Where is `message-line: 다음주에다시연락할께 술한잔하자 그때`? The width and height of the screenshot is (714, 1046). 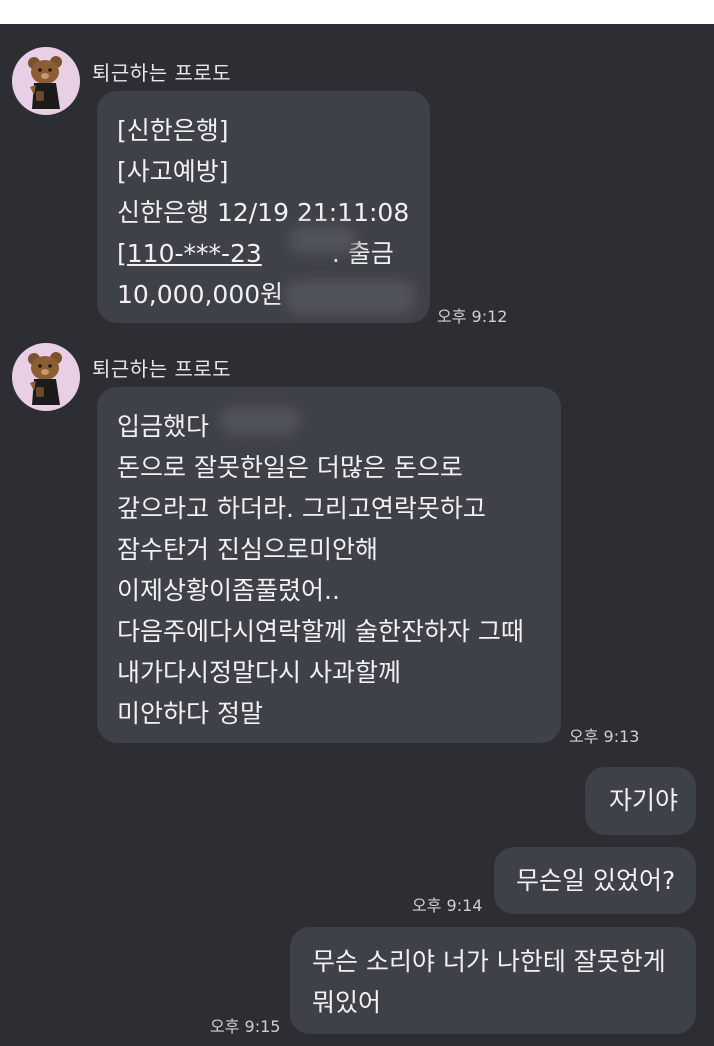 message-line: 다음주에다시연락할께 술한잔하자 그때 is located at coordinates (320, 631).